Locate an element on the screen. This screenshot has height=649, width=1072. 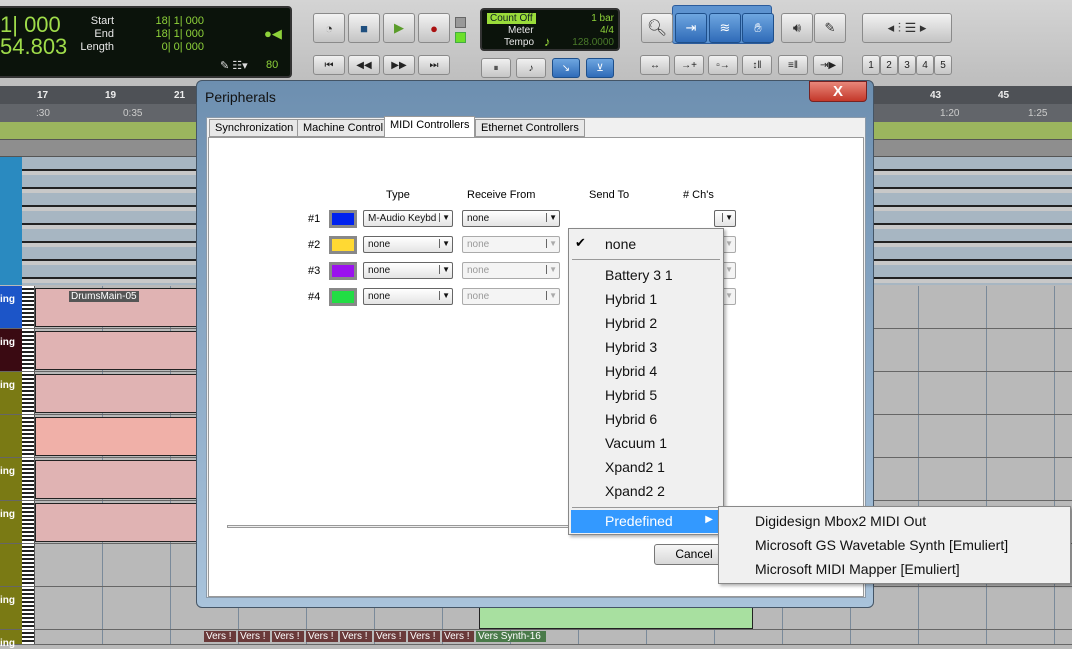
grid-mode-icon: ↕‖ is located at coordinates (757, 65).